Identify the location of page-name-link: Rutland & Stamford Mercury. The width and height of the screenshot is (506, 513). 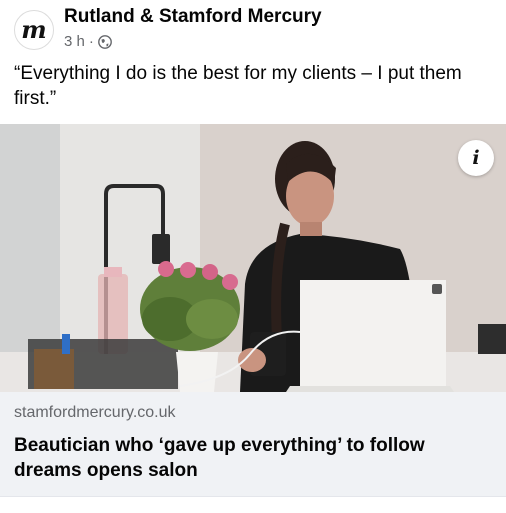
(193, 17).